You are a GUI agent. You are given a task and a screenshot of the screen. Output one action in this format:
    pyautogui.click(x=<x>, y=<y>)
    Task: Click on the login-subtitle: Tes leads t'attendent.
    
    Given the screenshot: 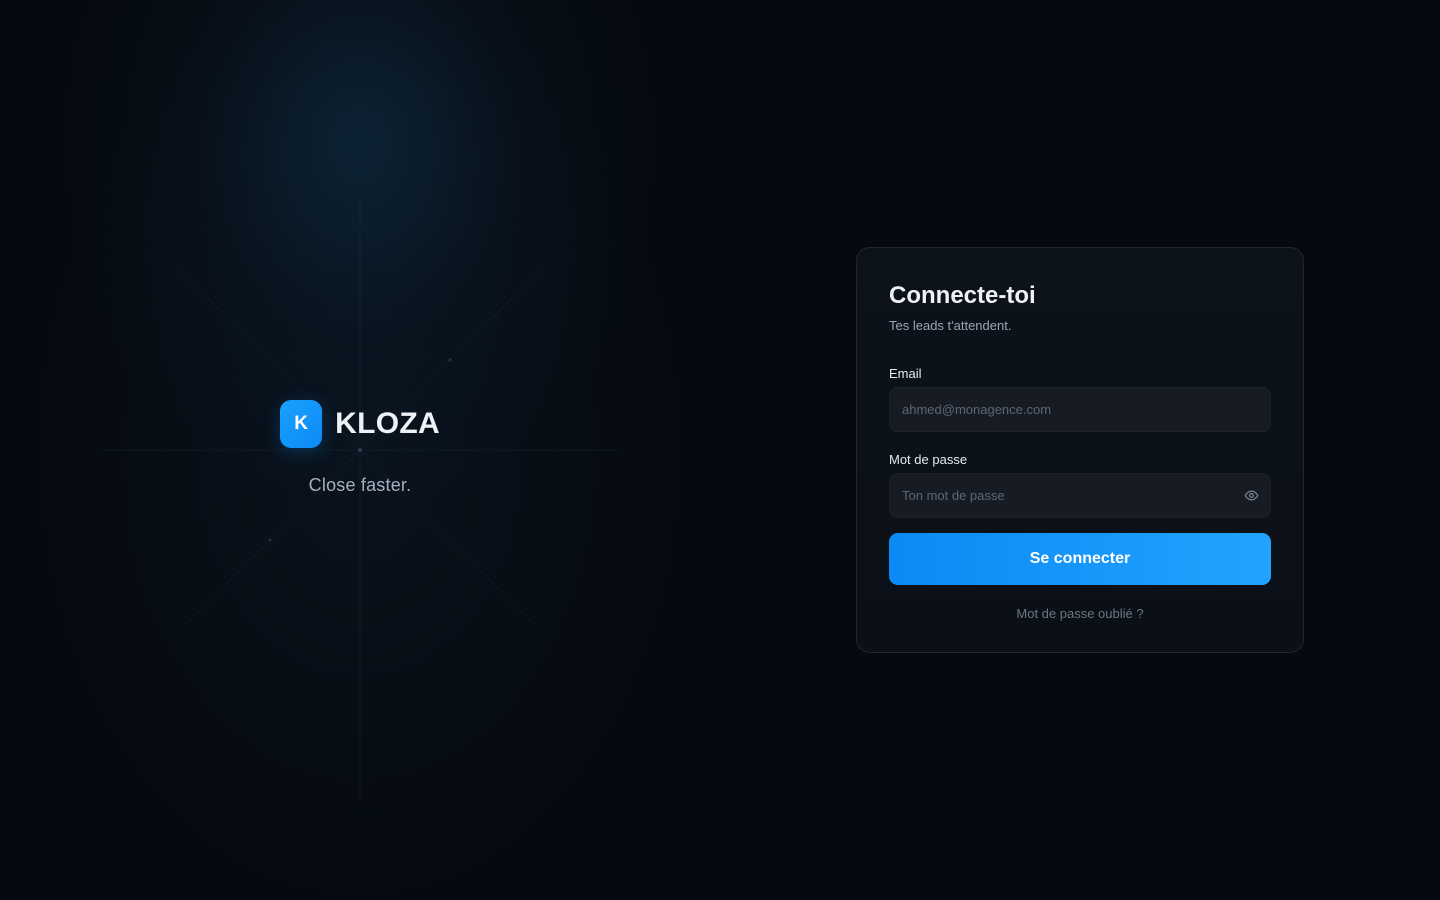 What is the action you would take?
    pyautogui.click(x=950, y=325)
    